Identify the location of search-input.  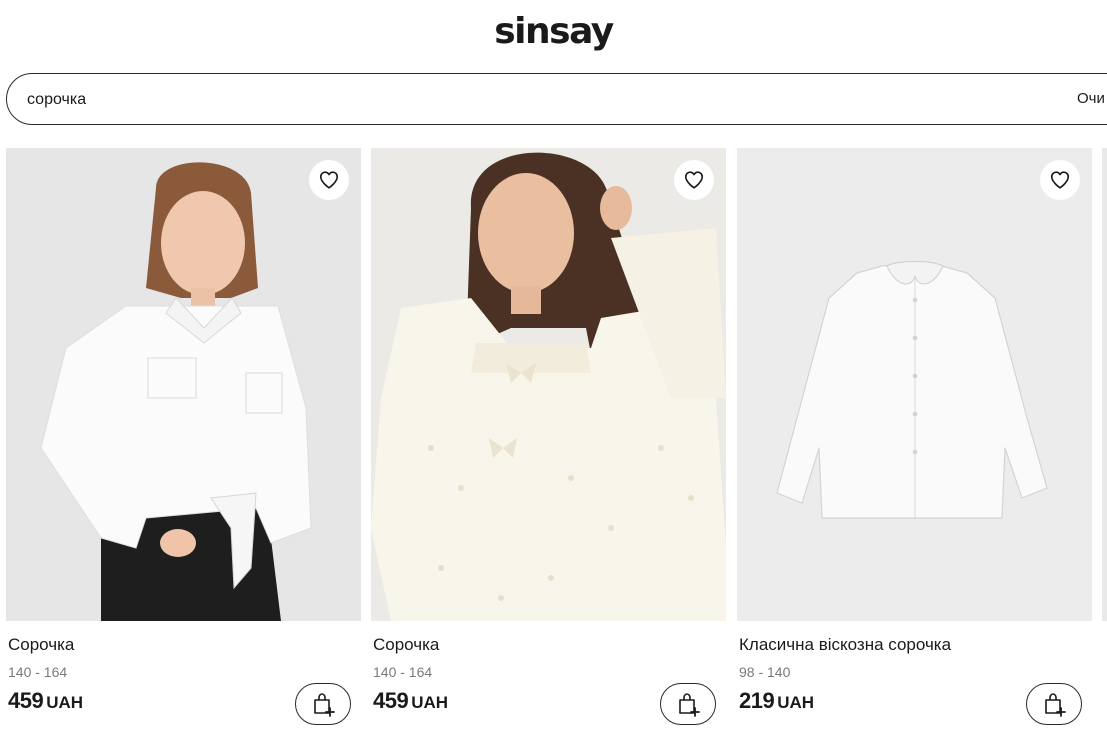
(477, 100).